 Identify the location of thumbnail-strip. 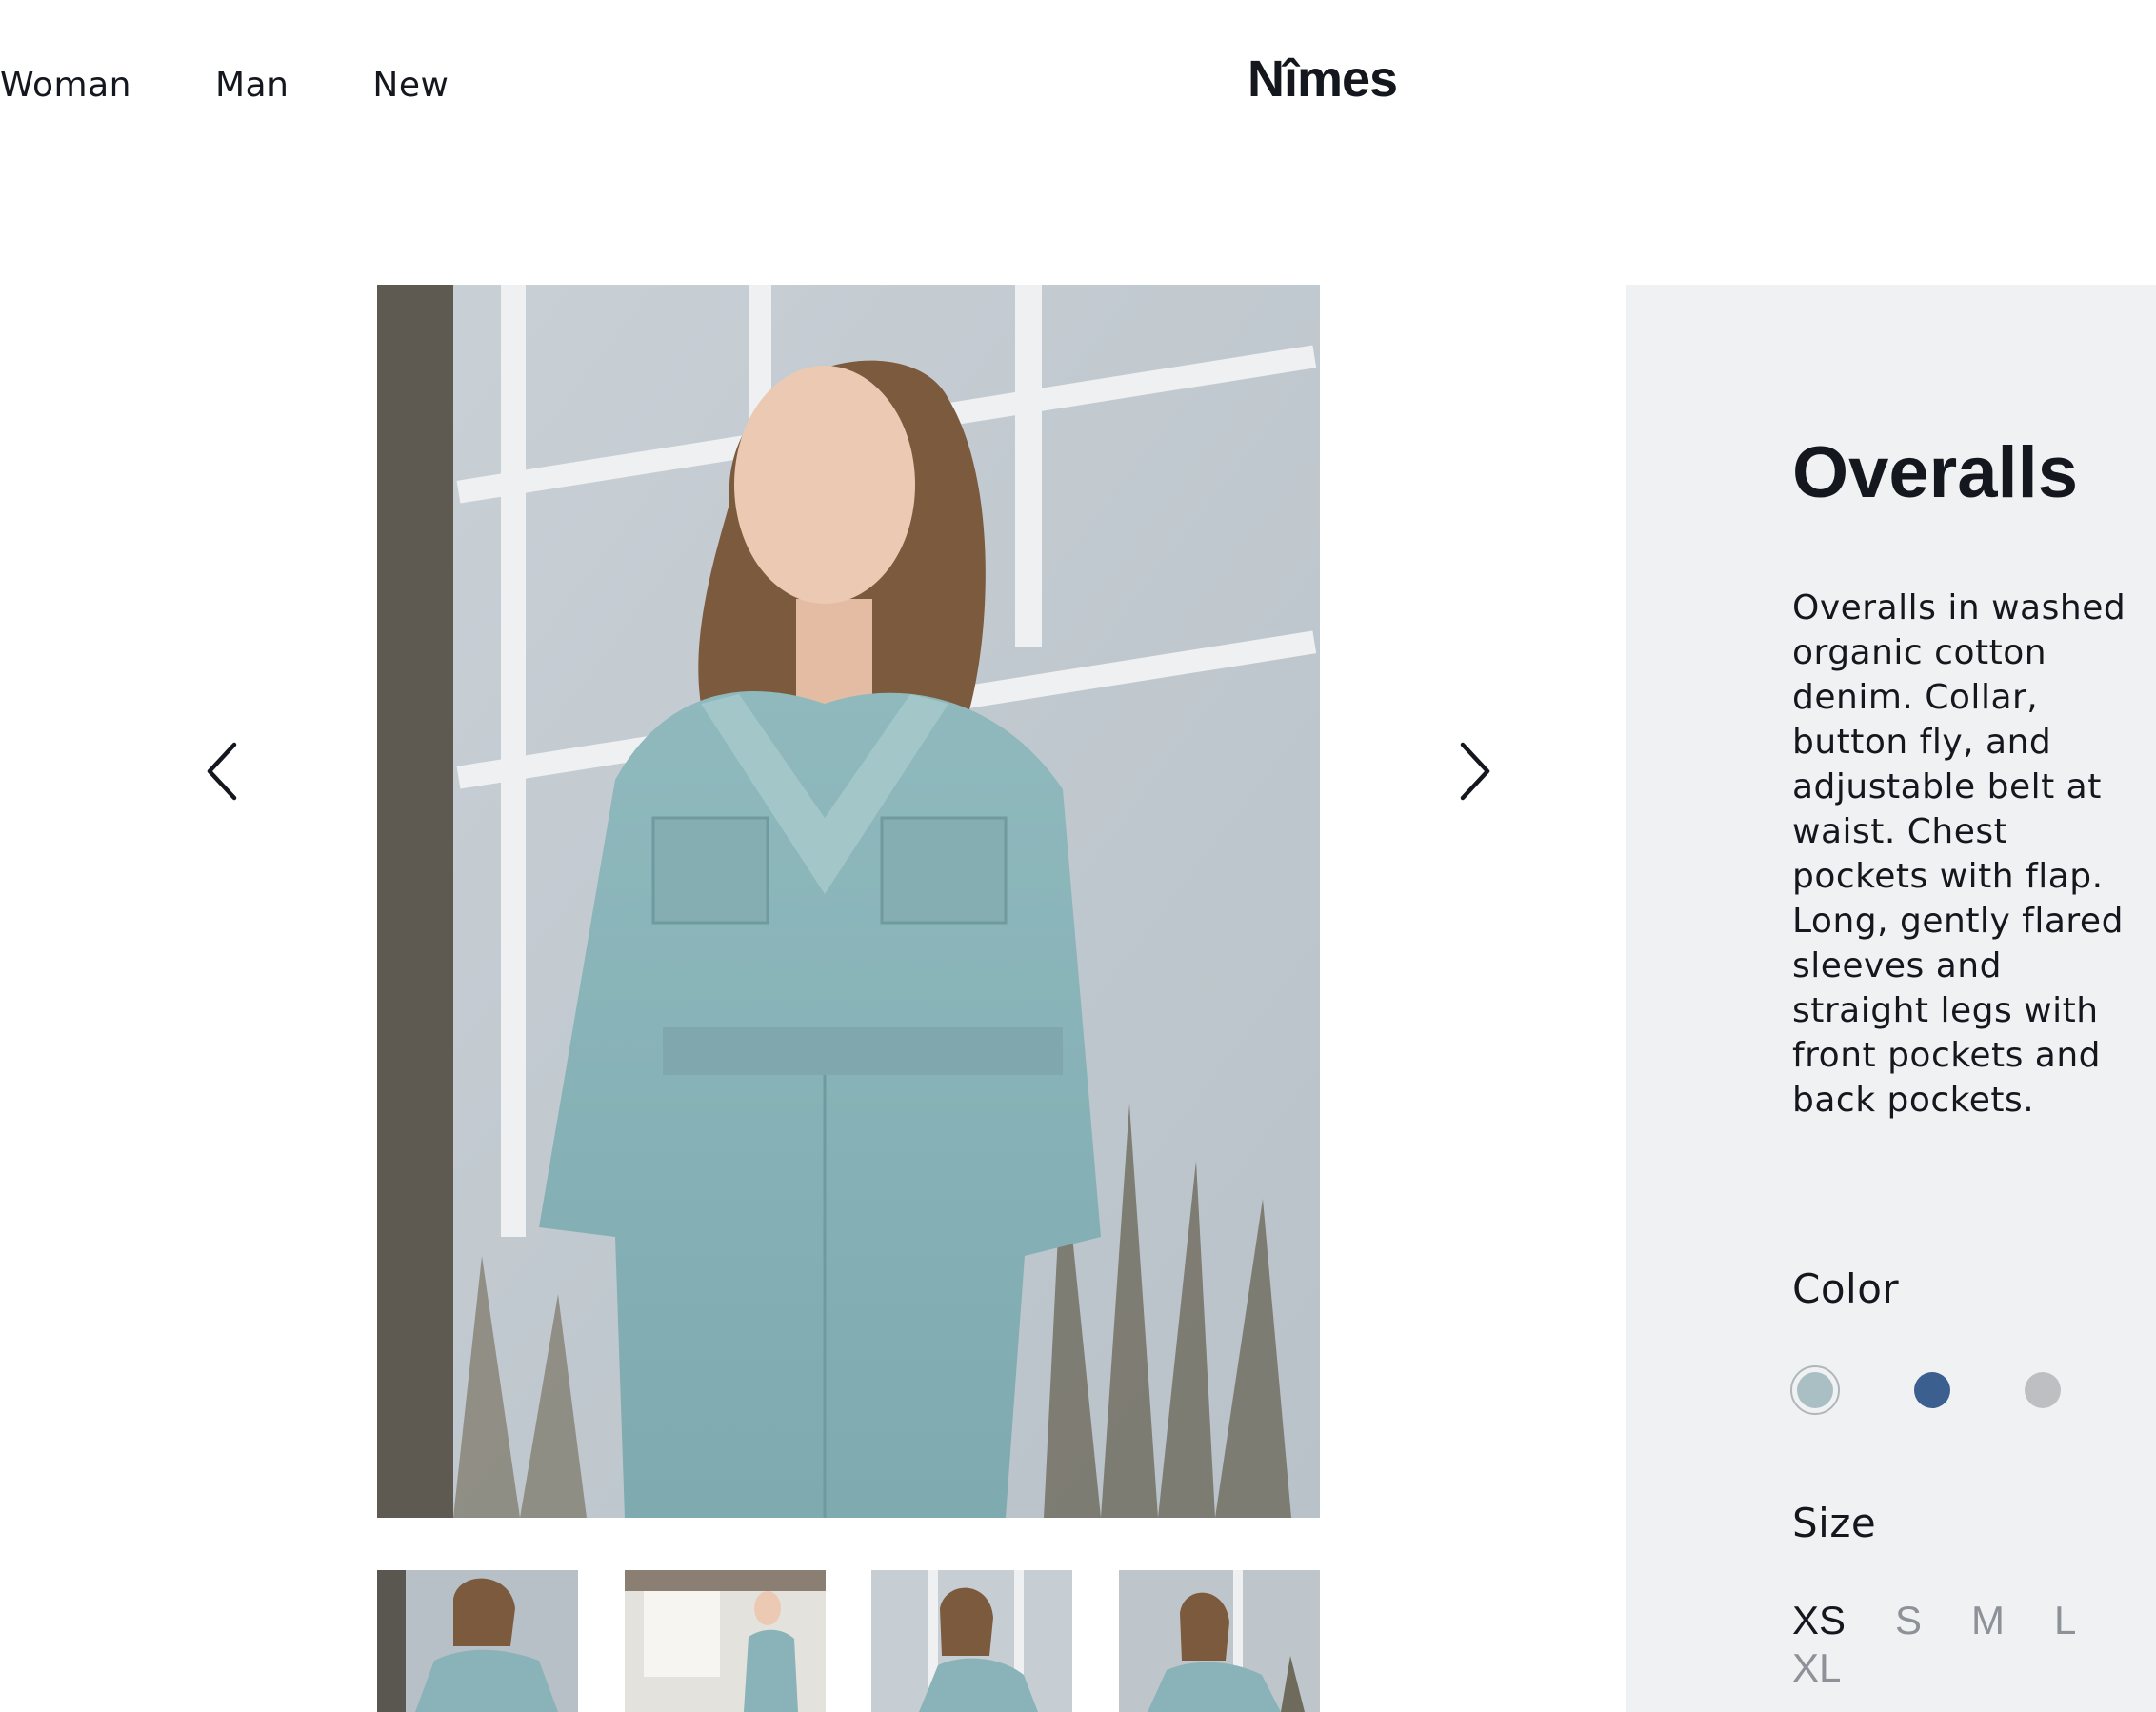
(849, 1641).